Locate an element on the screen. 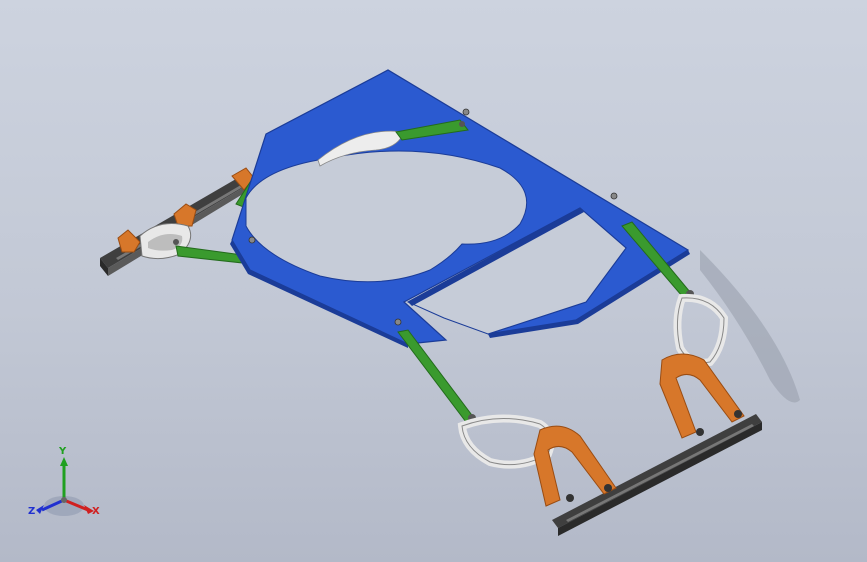  z-axis-label: Z is located at coordinates (32, 511).